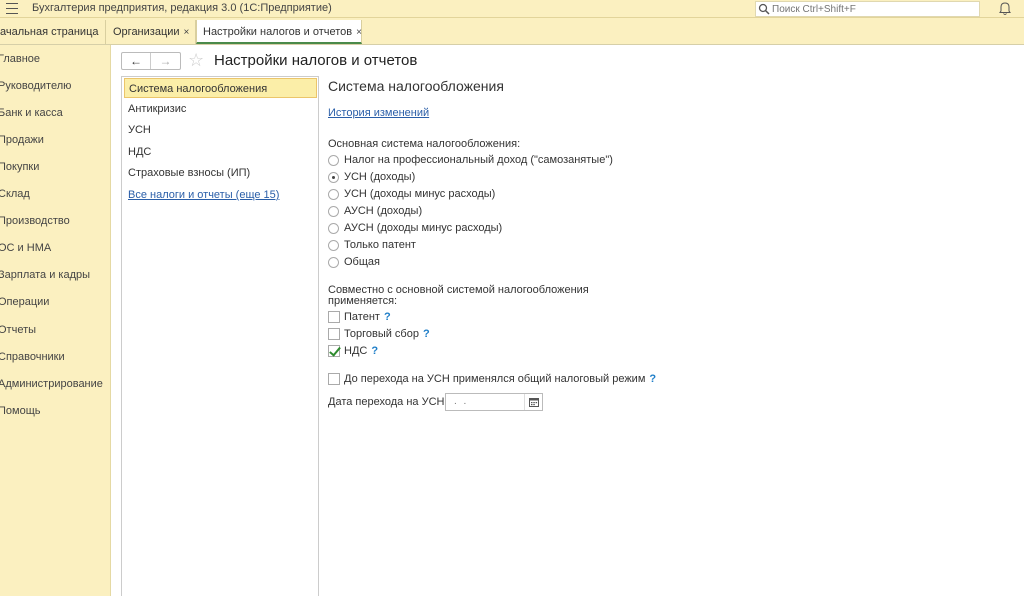 The width and height of the screenshot is (1024, 596). What do you see at coordinates (383, 211) in the screenshot?
I see `radio-label: АУСН (доходы)` at bounding box center [383, 211].